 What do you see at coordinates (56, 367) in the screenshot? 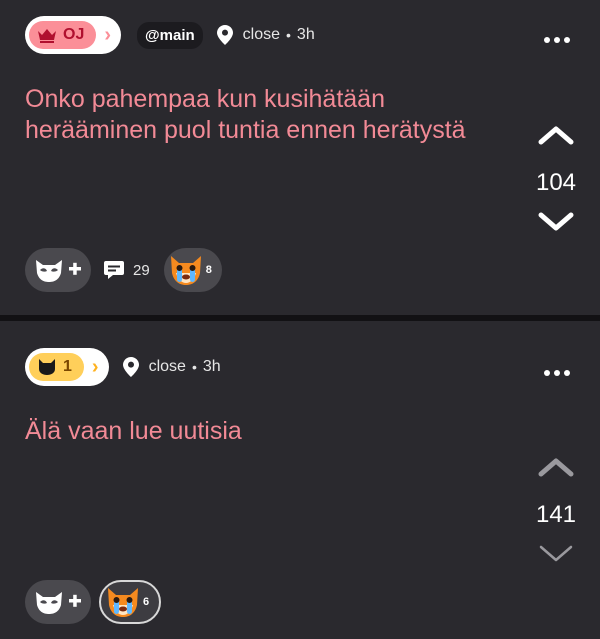
I see `badge-pill: 1` at bounding box center [56, 367].